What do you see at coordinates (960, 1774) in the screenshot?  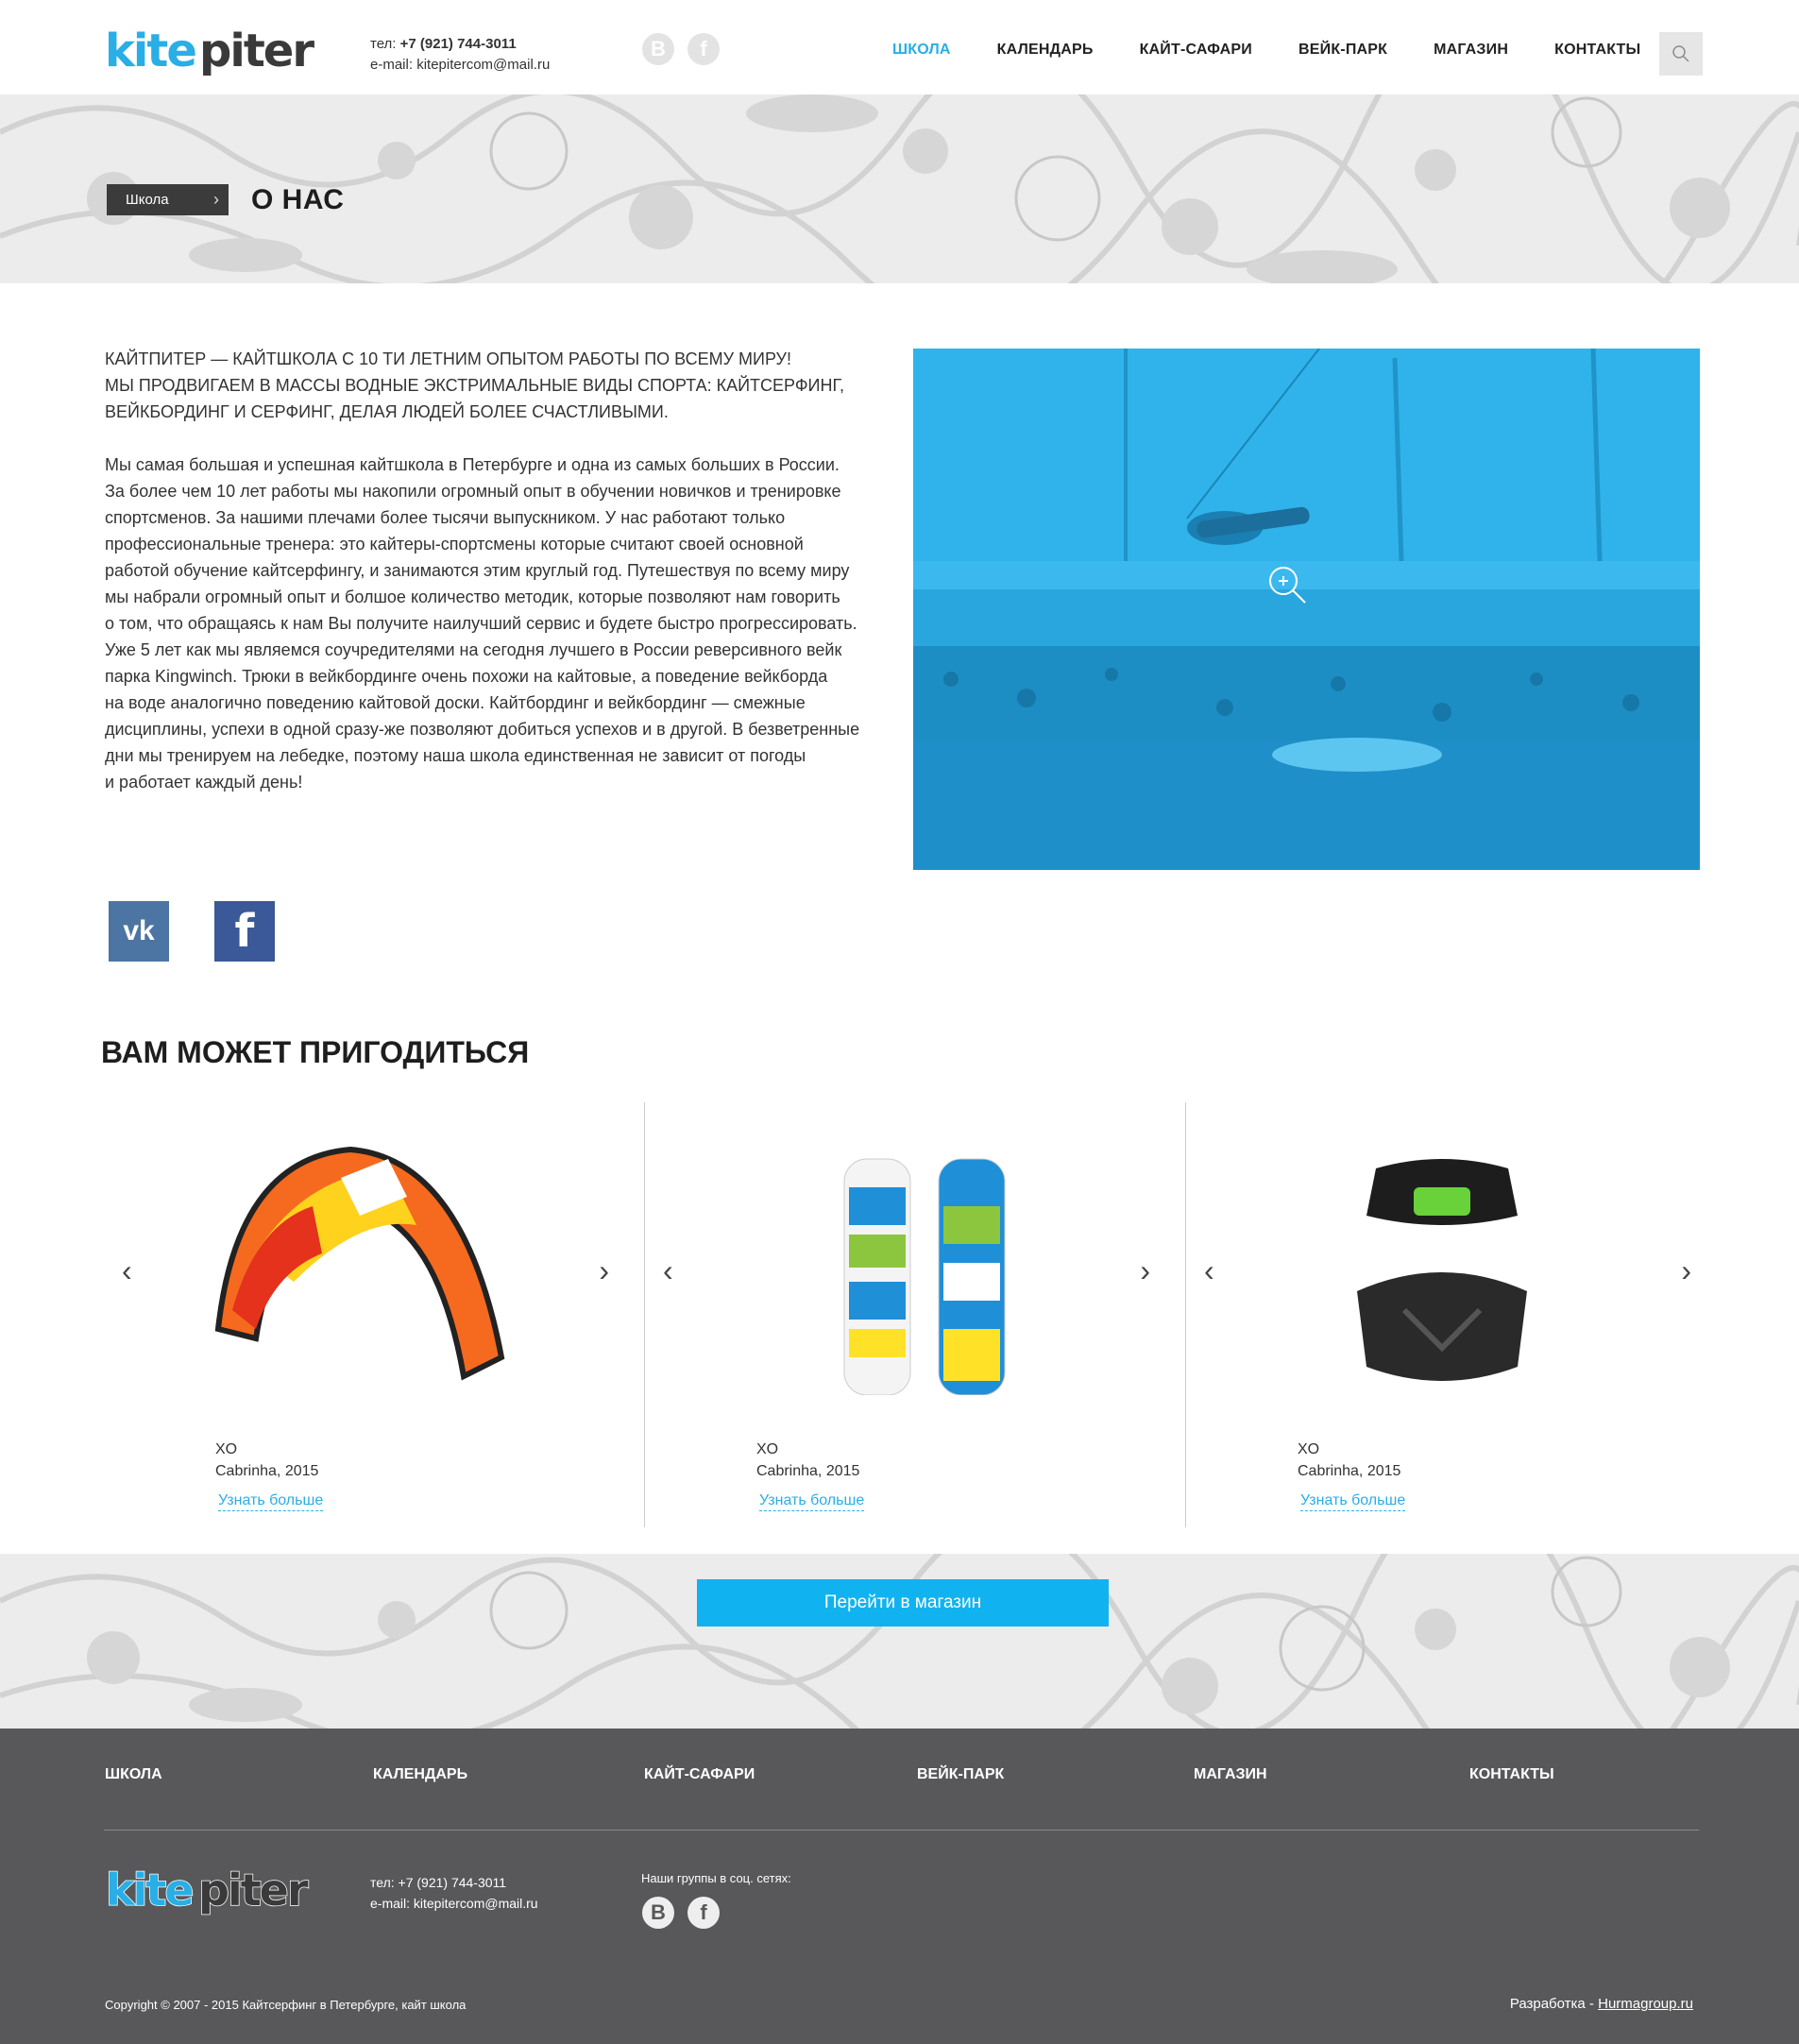 I see `footer-nav-wake-park: ВЕЙК-ПАРК` at bounding box center [960, 1774].